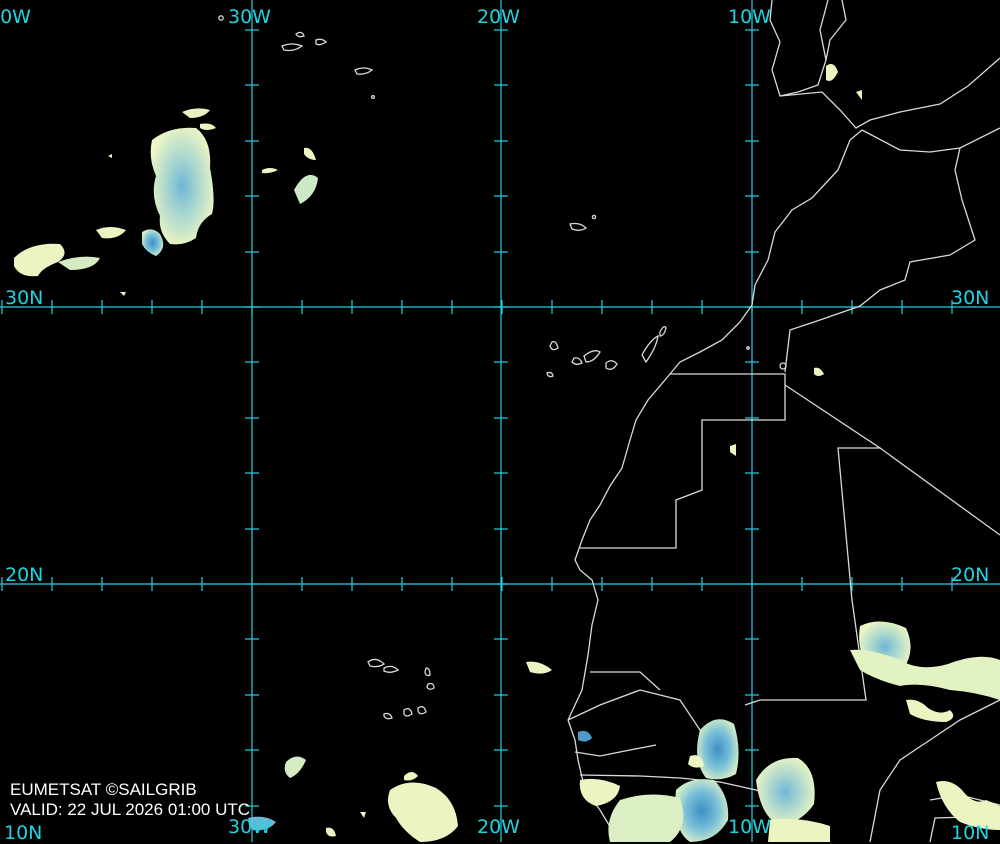 This screenshot has width=1000, height=844. What do you see at coordinates (749, 17) in the screenshot?
I see `lon-label-10w-top: 10W` at bounding box center [749, 17].